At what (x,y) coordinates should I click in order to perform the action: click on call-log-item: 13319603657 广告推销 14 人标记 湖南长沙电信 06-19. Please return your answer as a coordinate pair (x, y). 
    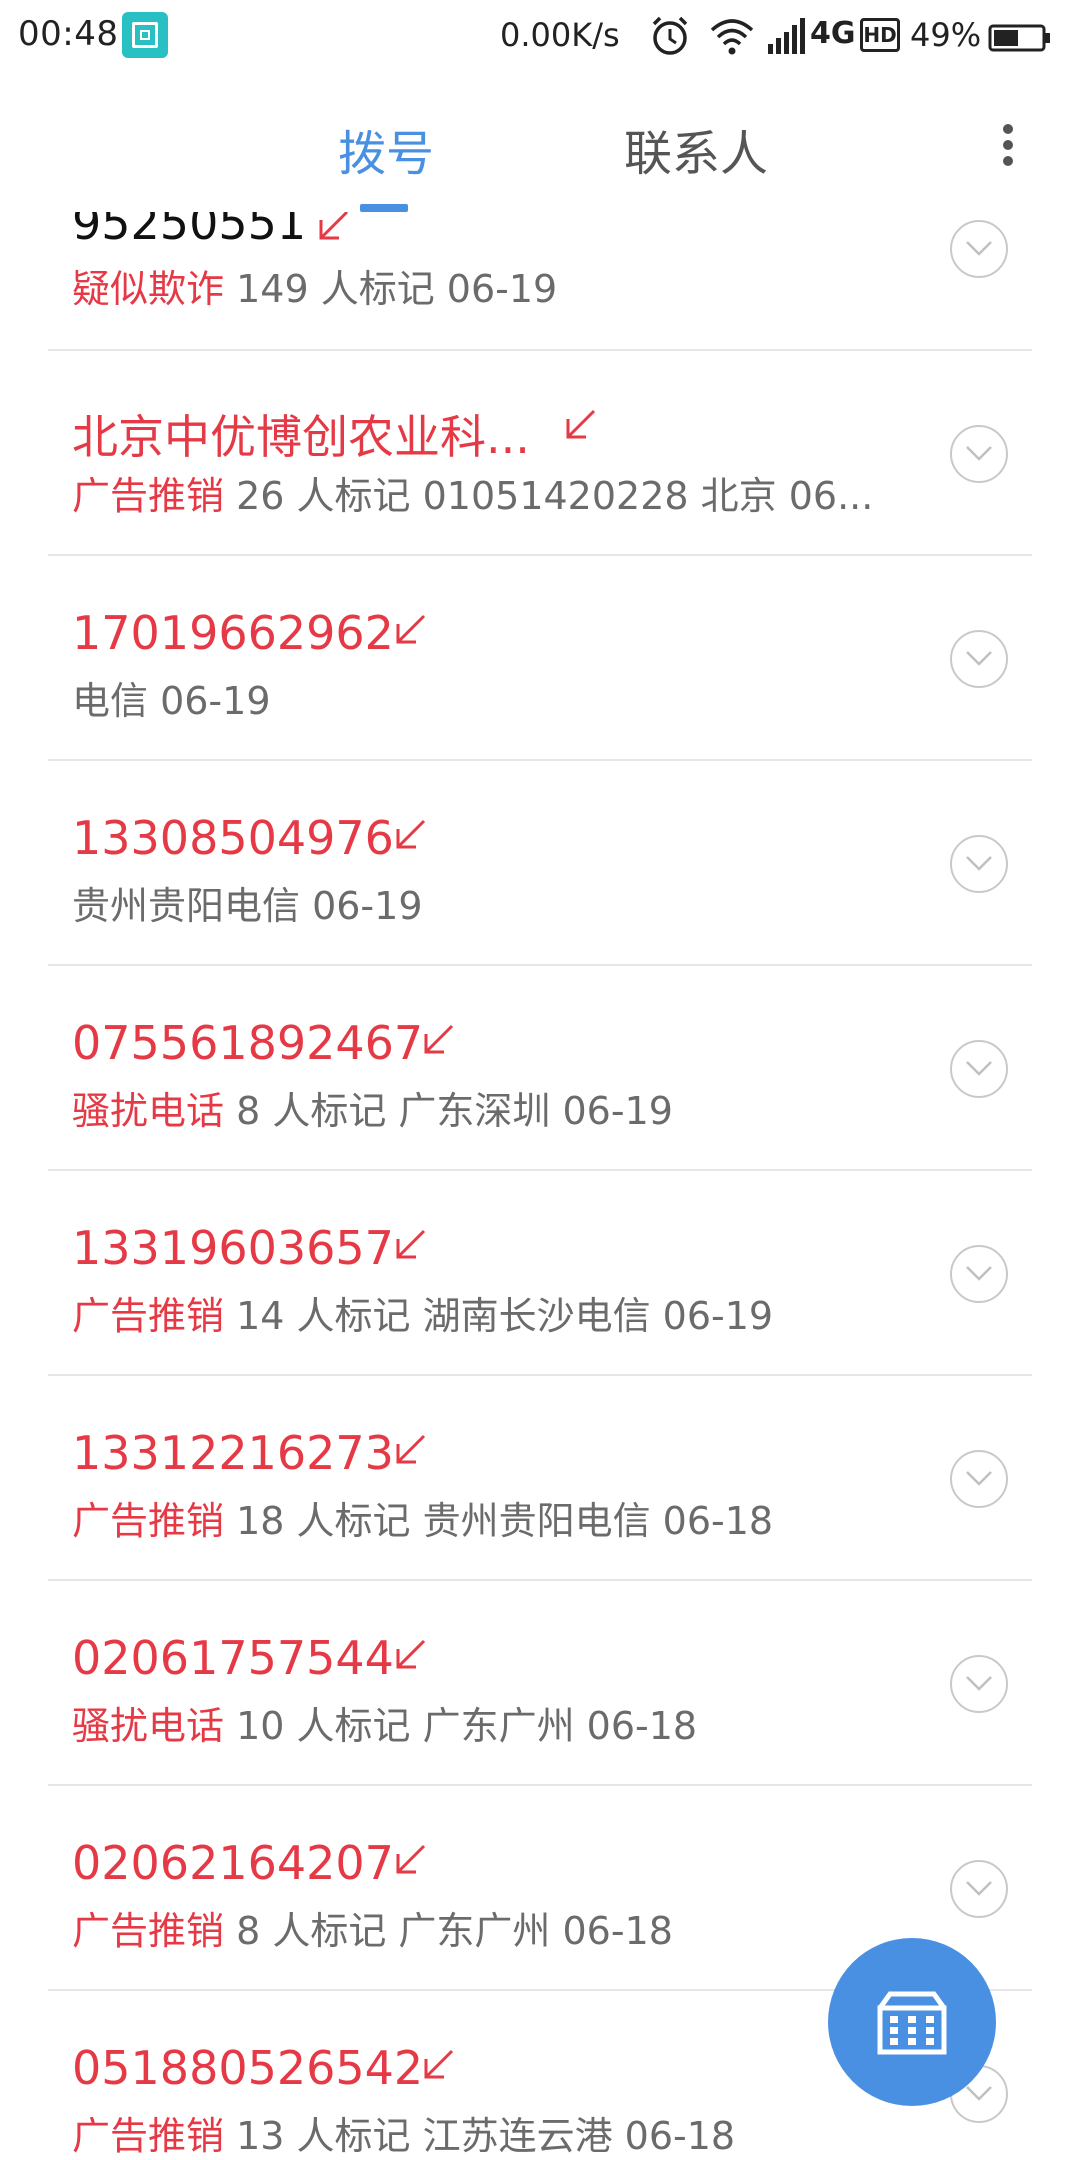
    Looking at the image, I should click on (540, 1273).